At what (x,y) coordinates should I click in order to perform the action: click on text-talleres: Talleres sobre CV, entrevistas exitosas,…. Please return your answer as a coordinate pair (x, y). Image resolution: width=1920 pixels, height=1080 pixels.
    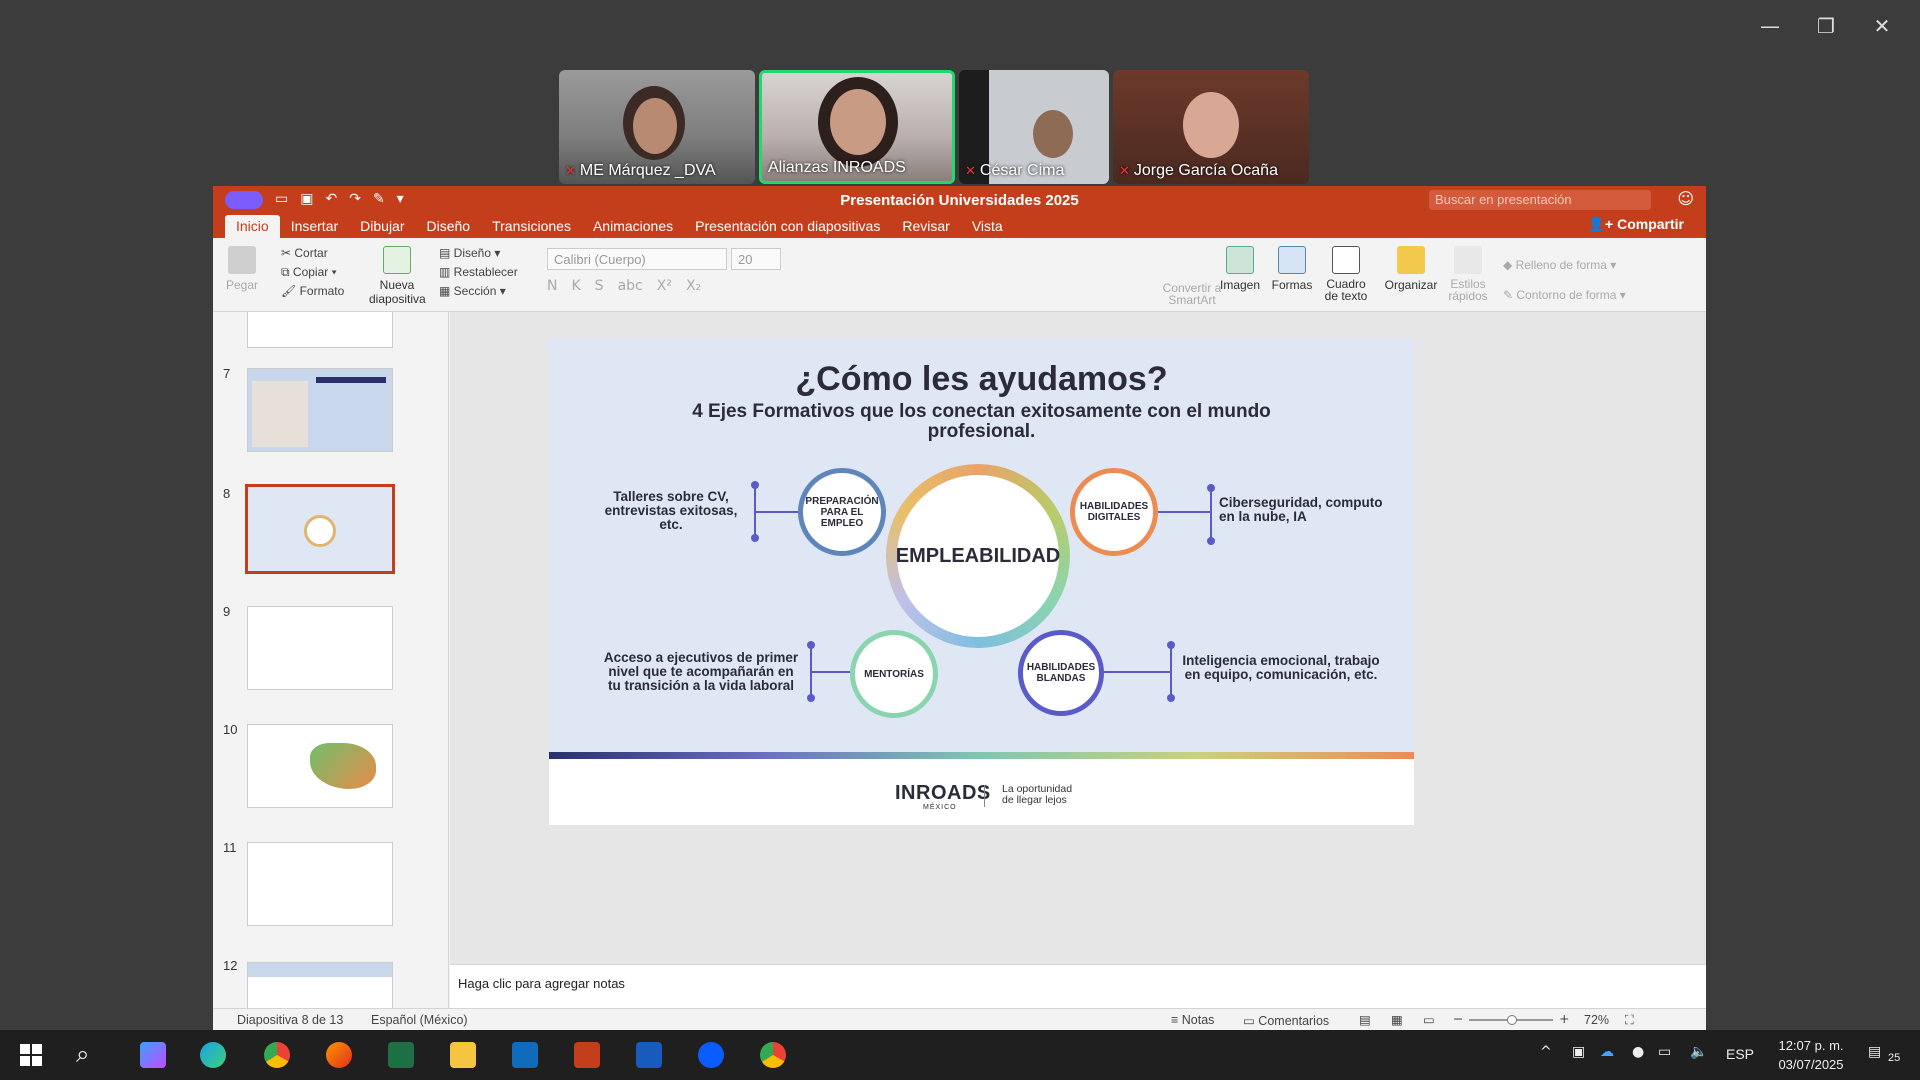
    Looking at the image, I should click on (671, 511).